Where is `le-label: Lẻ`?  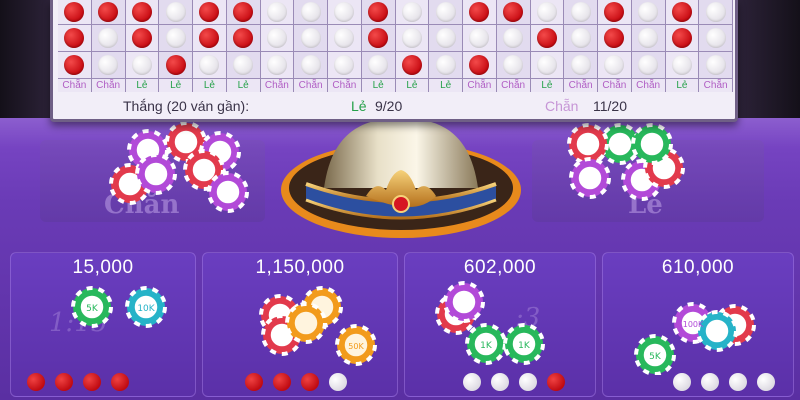
le-label: Lẻ is located at coordinates (359, 106).